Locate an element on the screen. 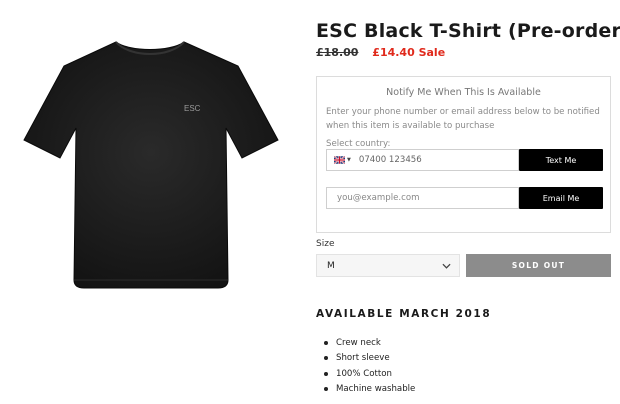 The height and width of the screenshot is (404, 620). phone-field: ▼ is located at coordinates (422, 160).